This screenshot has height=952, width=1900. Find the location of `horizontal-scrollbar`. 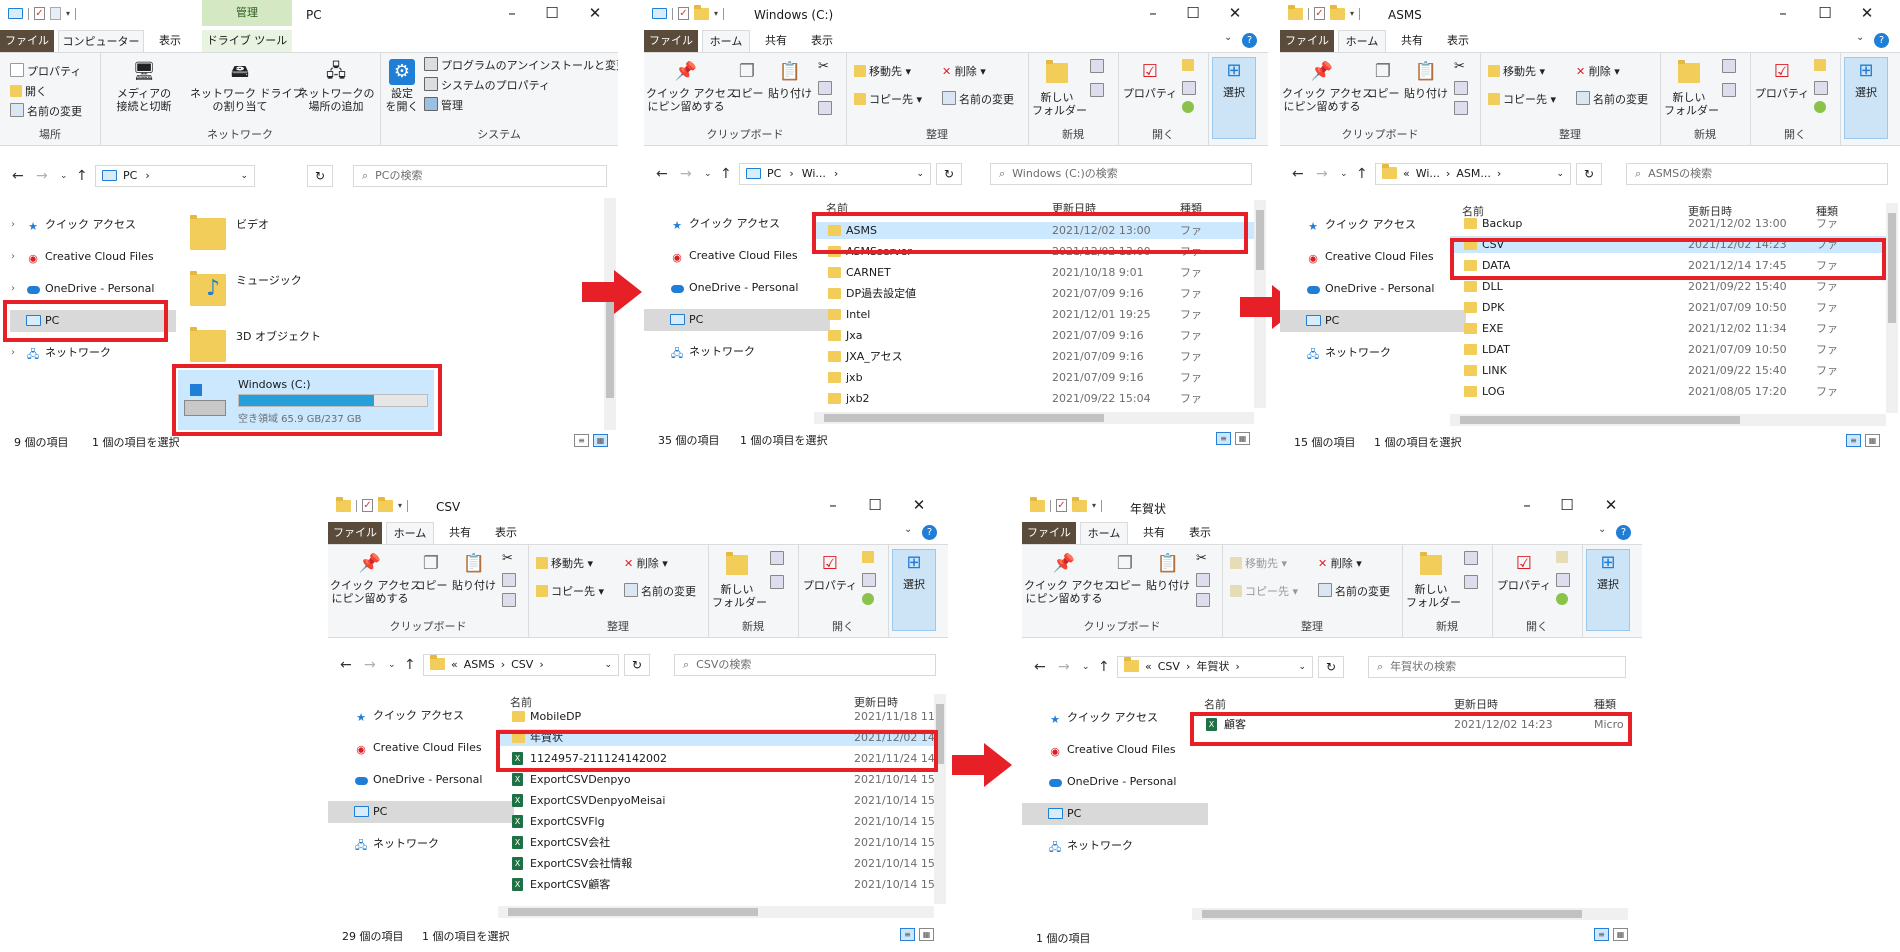

horizontal-scrollbar is located at coordinates (716, 912).